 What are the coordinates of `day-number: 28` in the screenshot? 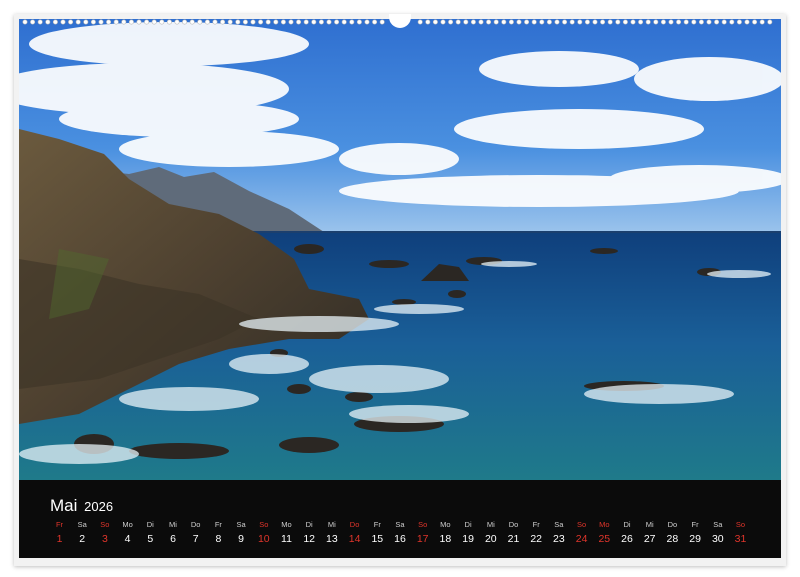 It's located at (672, 539).